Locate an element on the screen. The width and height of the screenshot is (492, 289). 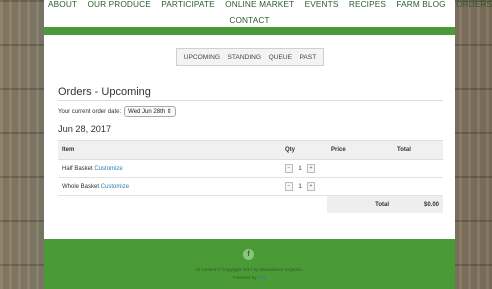
date-heading: Jun 28, 2017 is located at coordinates (85, 129).